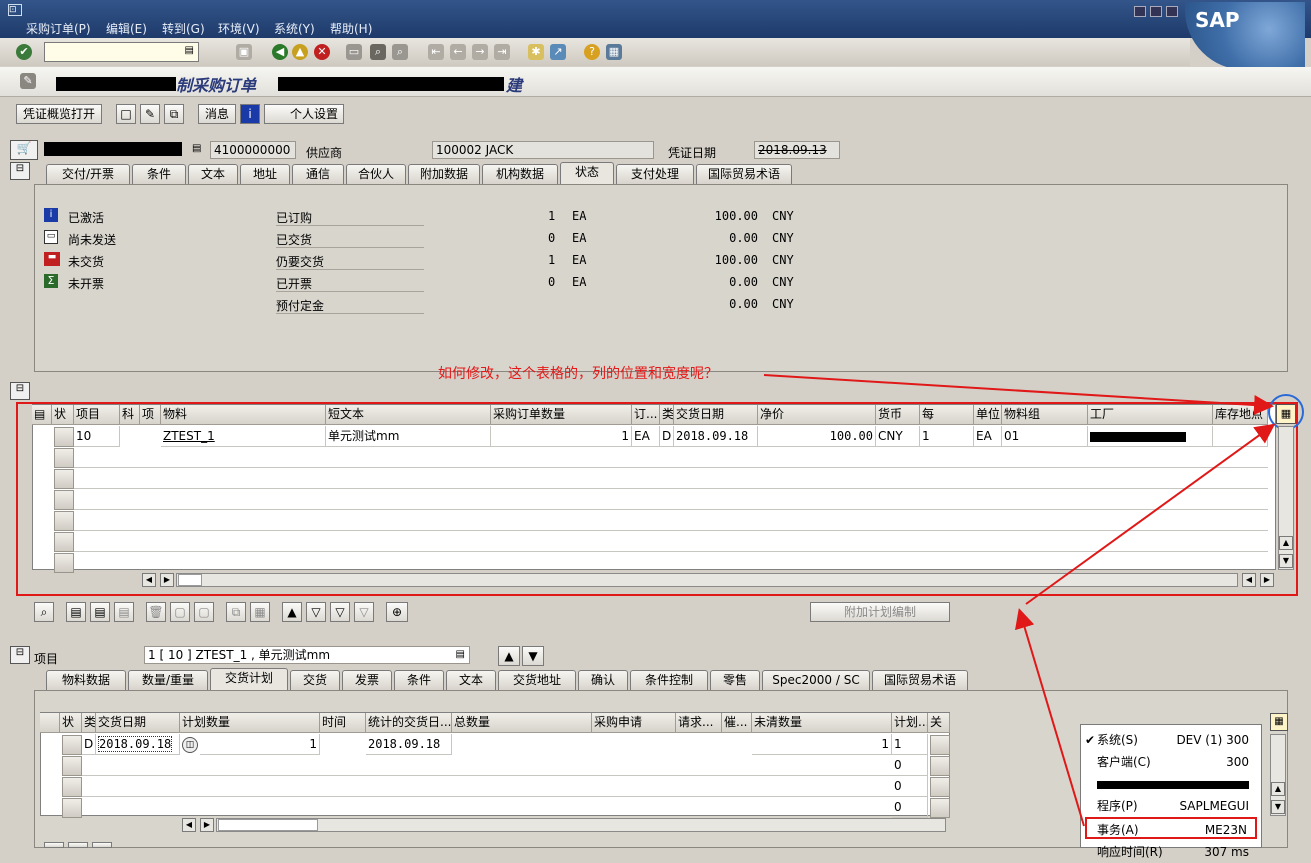 The height and width of the screenshot is (863, 1311). What do you see at coordinates (28, 81) in the screenshot?
I see `display-change-icon: ✎` at bounding box center [28, 81].